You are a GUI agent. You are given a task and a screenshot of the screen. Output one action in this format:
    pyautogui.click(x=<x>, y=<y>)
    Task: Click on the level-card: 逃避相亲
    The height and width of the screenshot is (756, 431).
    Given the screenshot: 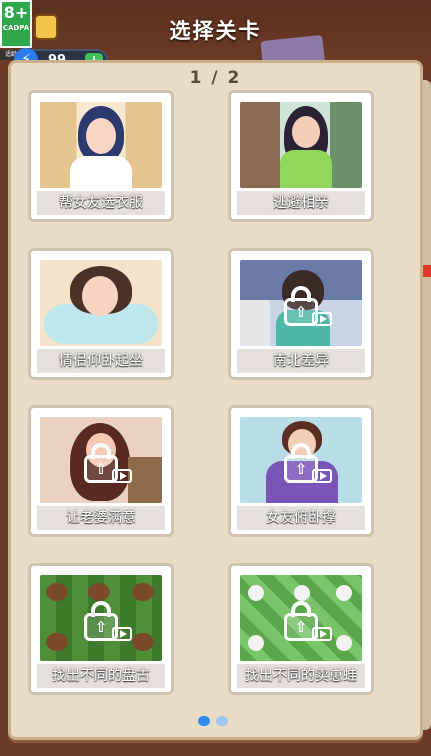 What is the action you would take?
    pyautogui.click(x=301, y=156)
    